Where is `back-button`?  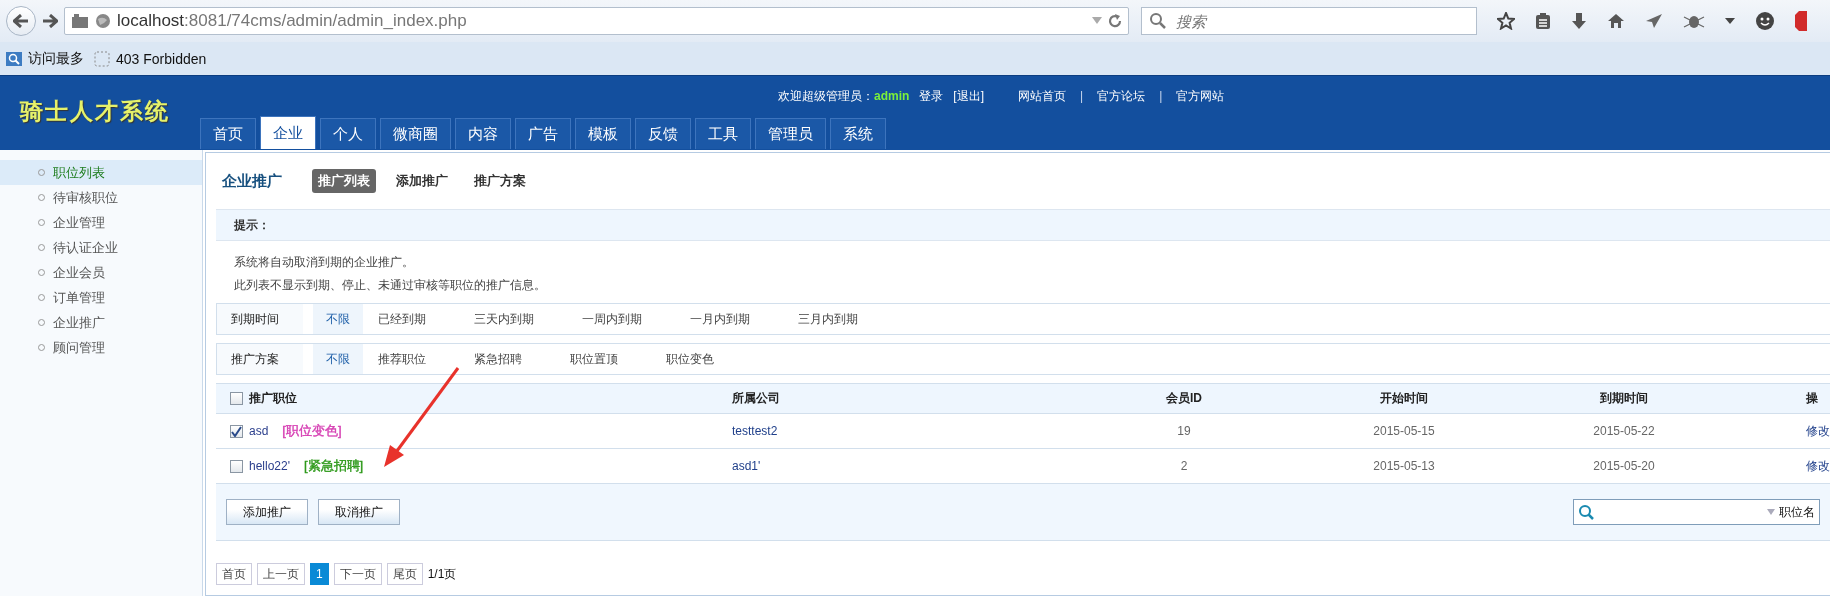
back-button is located at coordinates (21, 21).